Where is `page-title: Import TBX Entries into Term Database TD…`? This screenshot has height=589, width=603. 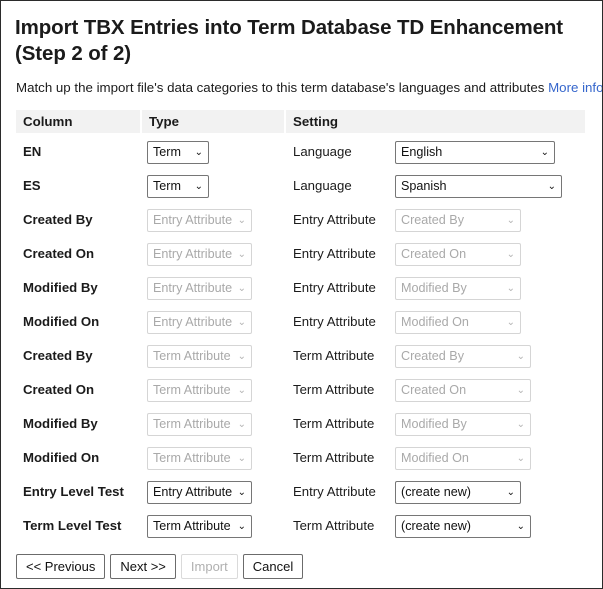
page-title: Import TBX Entries into Term Database TD… is located at coordinates (289, 40).